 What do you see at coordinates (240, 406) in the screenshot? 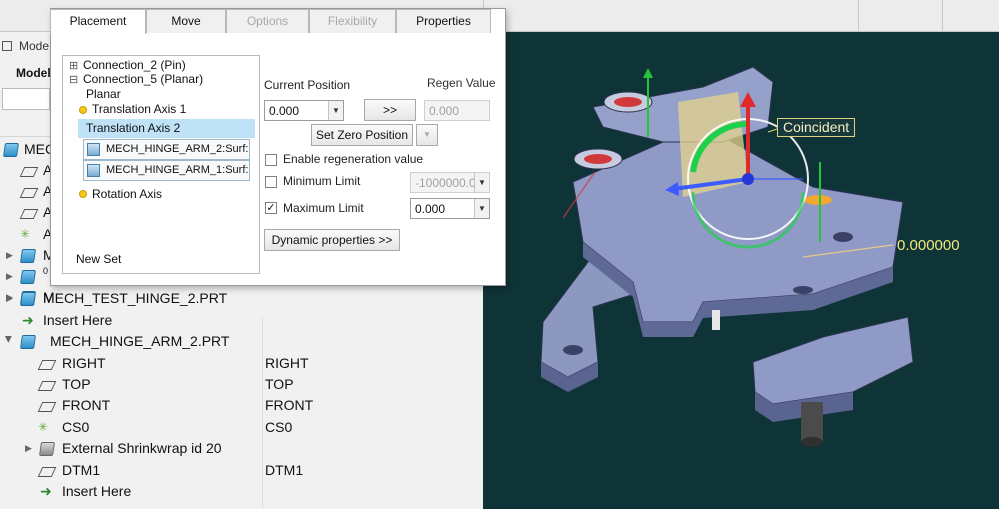
I see `tree-row-front: FRONT FRONT` at bounding box center [240, 406].